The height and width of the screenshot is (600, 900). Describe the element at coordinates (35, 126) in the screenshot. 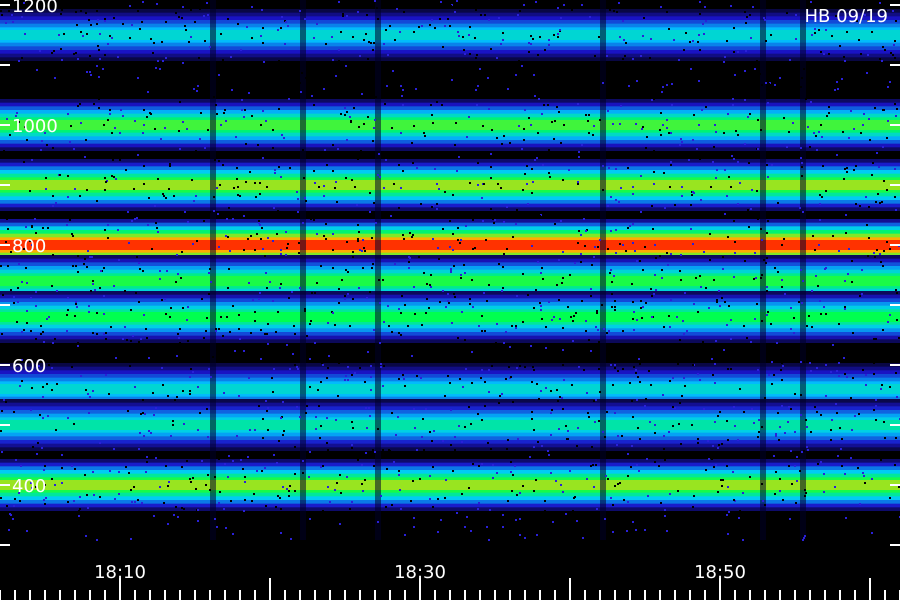

I see `y-tick-label: 1000` at that location.